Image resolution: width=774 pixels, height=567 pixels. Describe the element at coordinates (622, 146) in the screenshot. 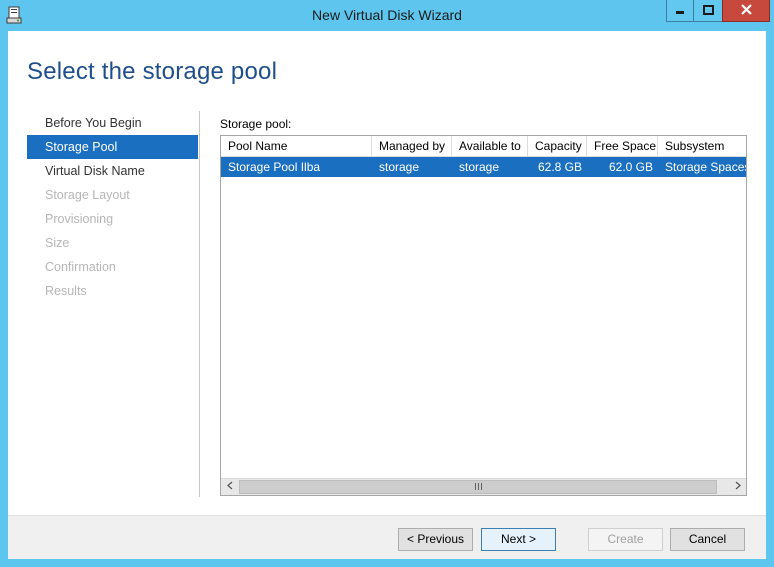

I see `column-header-free-space: Free Space` at that location.